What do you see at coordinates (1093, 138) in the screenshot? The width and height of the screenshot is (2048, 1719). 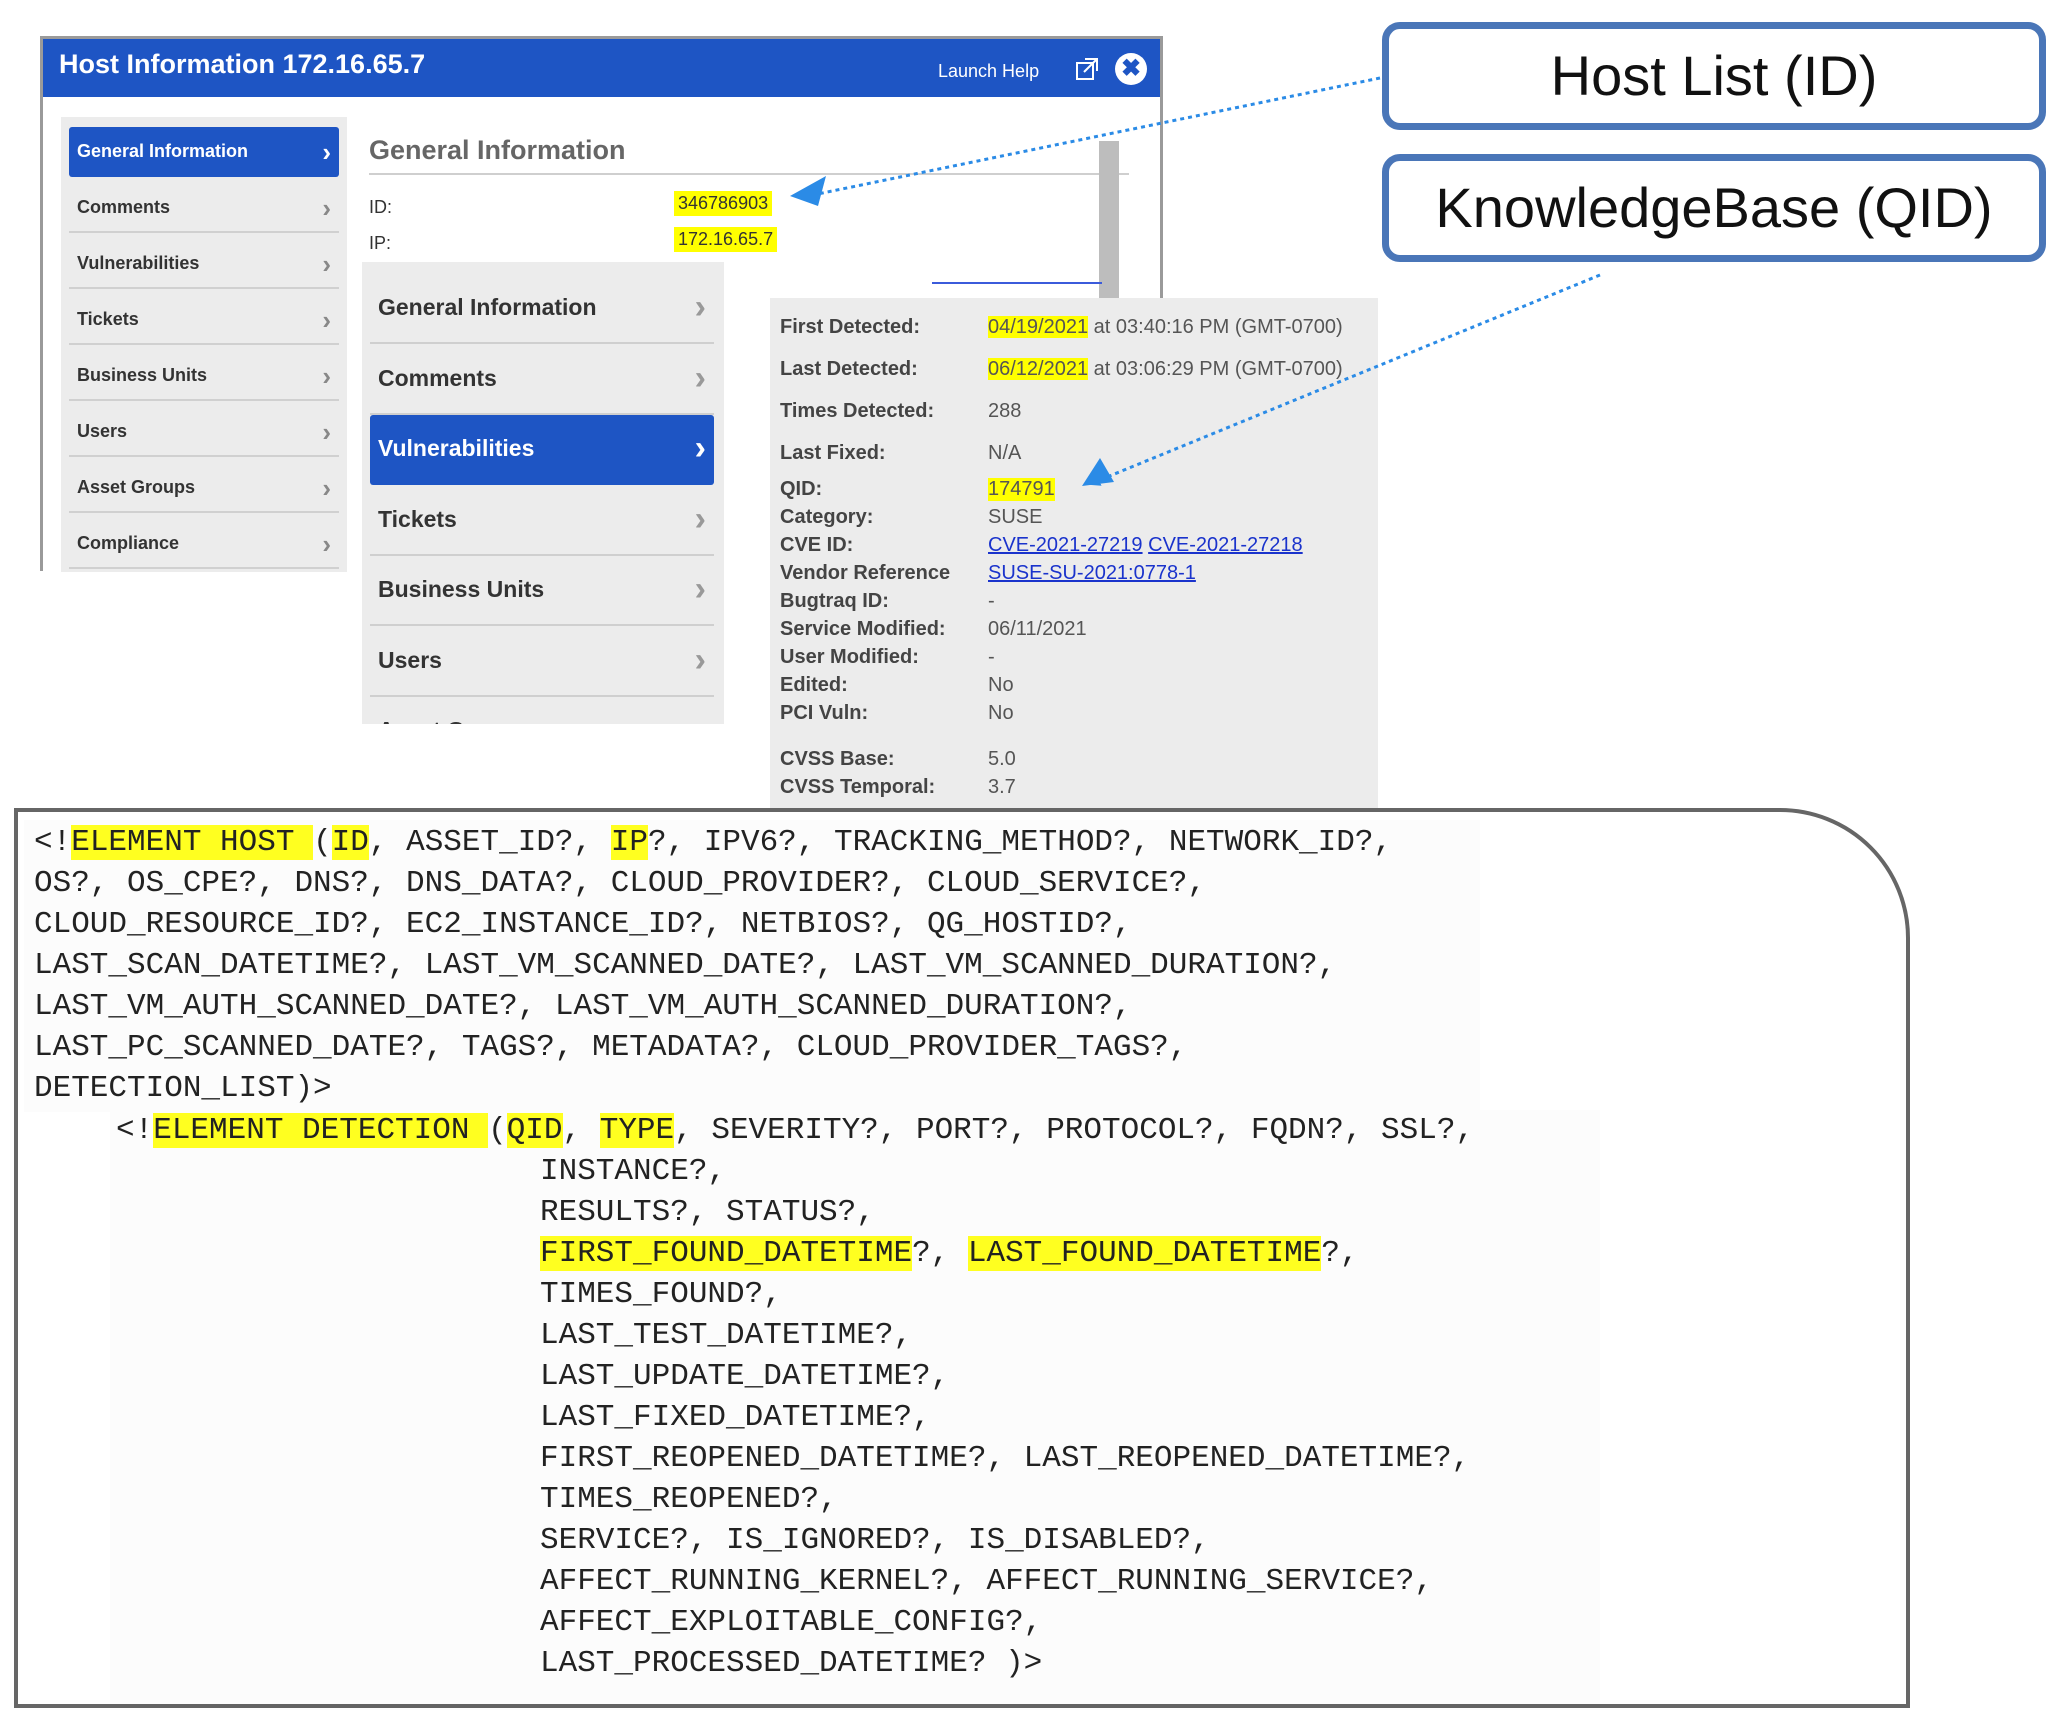 I see `host-id-arrow` at bounding box center [1093, 138].